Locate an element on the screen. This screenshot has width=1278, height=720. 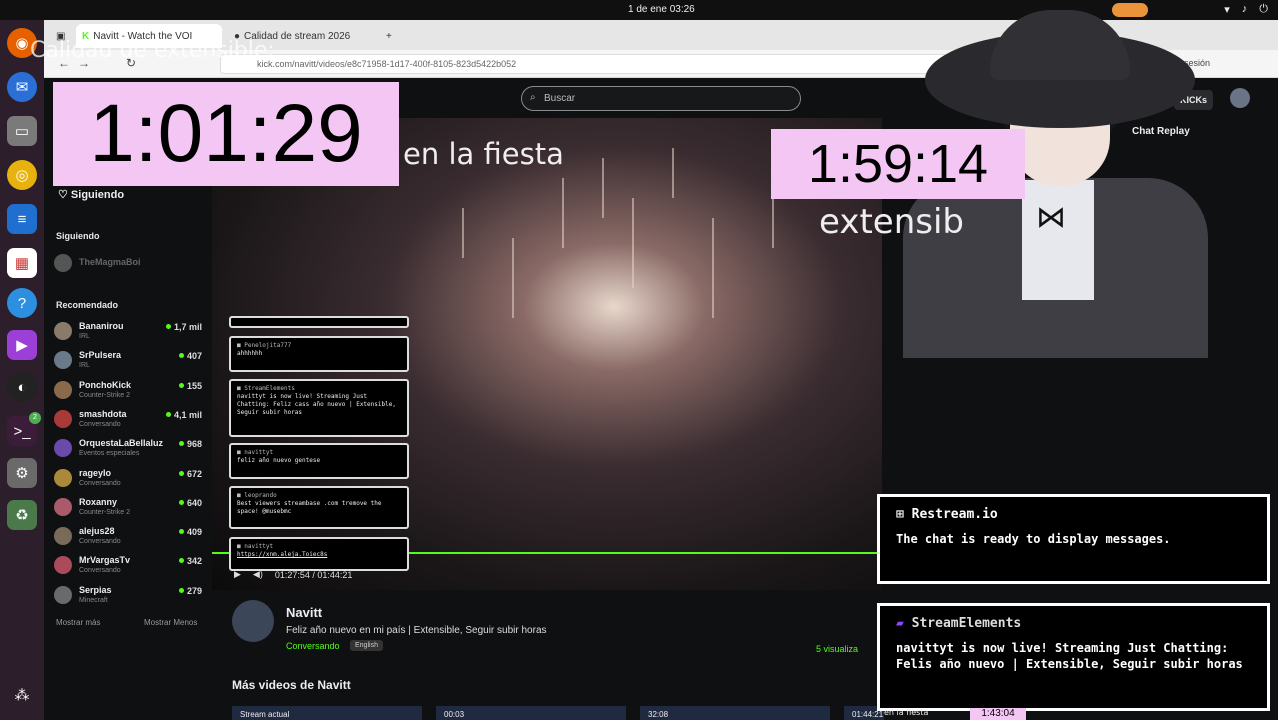
channel-name: rageylo is located at coordinates (95, 472).